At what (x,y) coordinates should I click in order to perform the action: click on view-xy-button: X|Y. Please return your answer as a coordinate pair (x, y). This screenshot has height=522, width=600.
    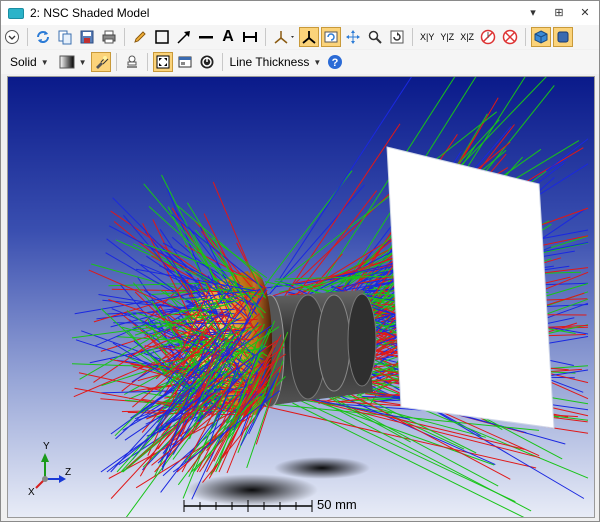
    Looking at the image, I should click on (427, 37).